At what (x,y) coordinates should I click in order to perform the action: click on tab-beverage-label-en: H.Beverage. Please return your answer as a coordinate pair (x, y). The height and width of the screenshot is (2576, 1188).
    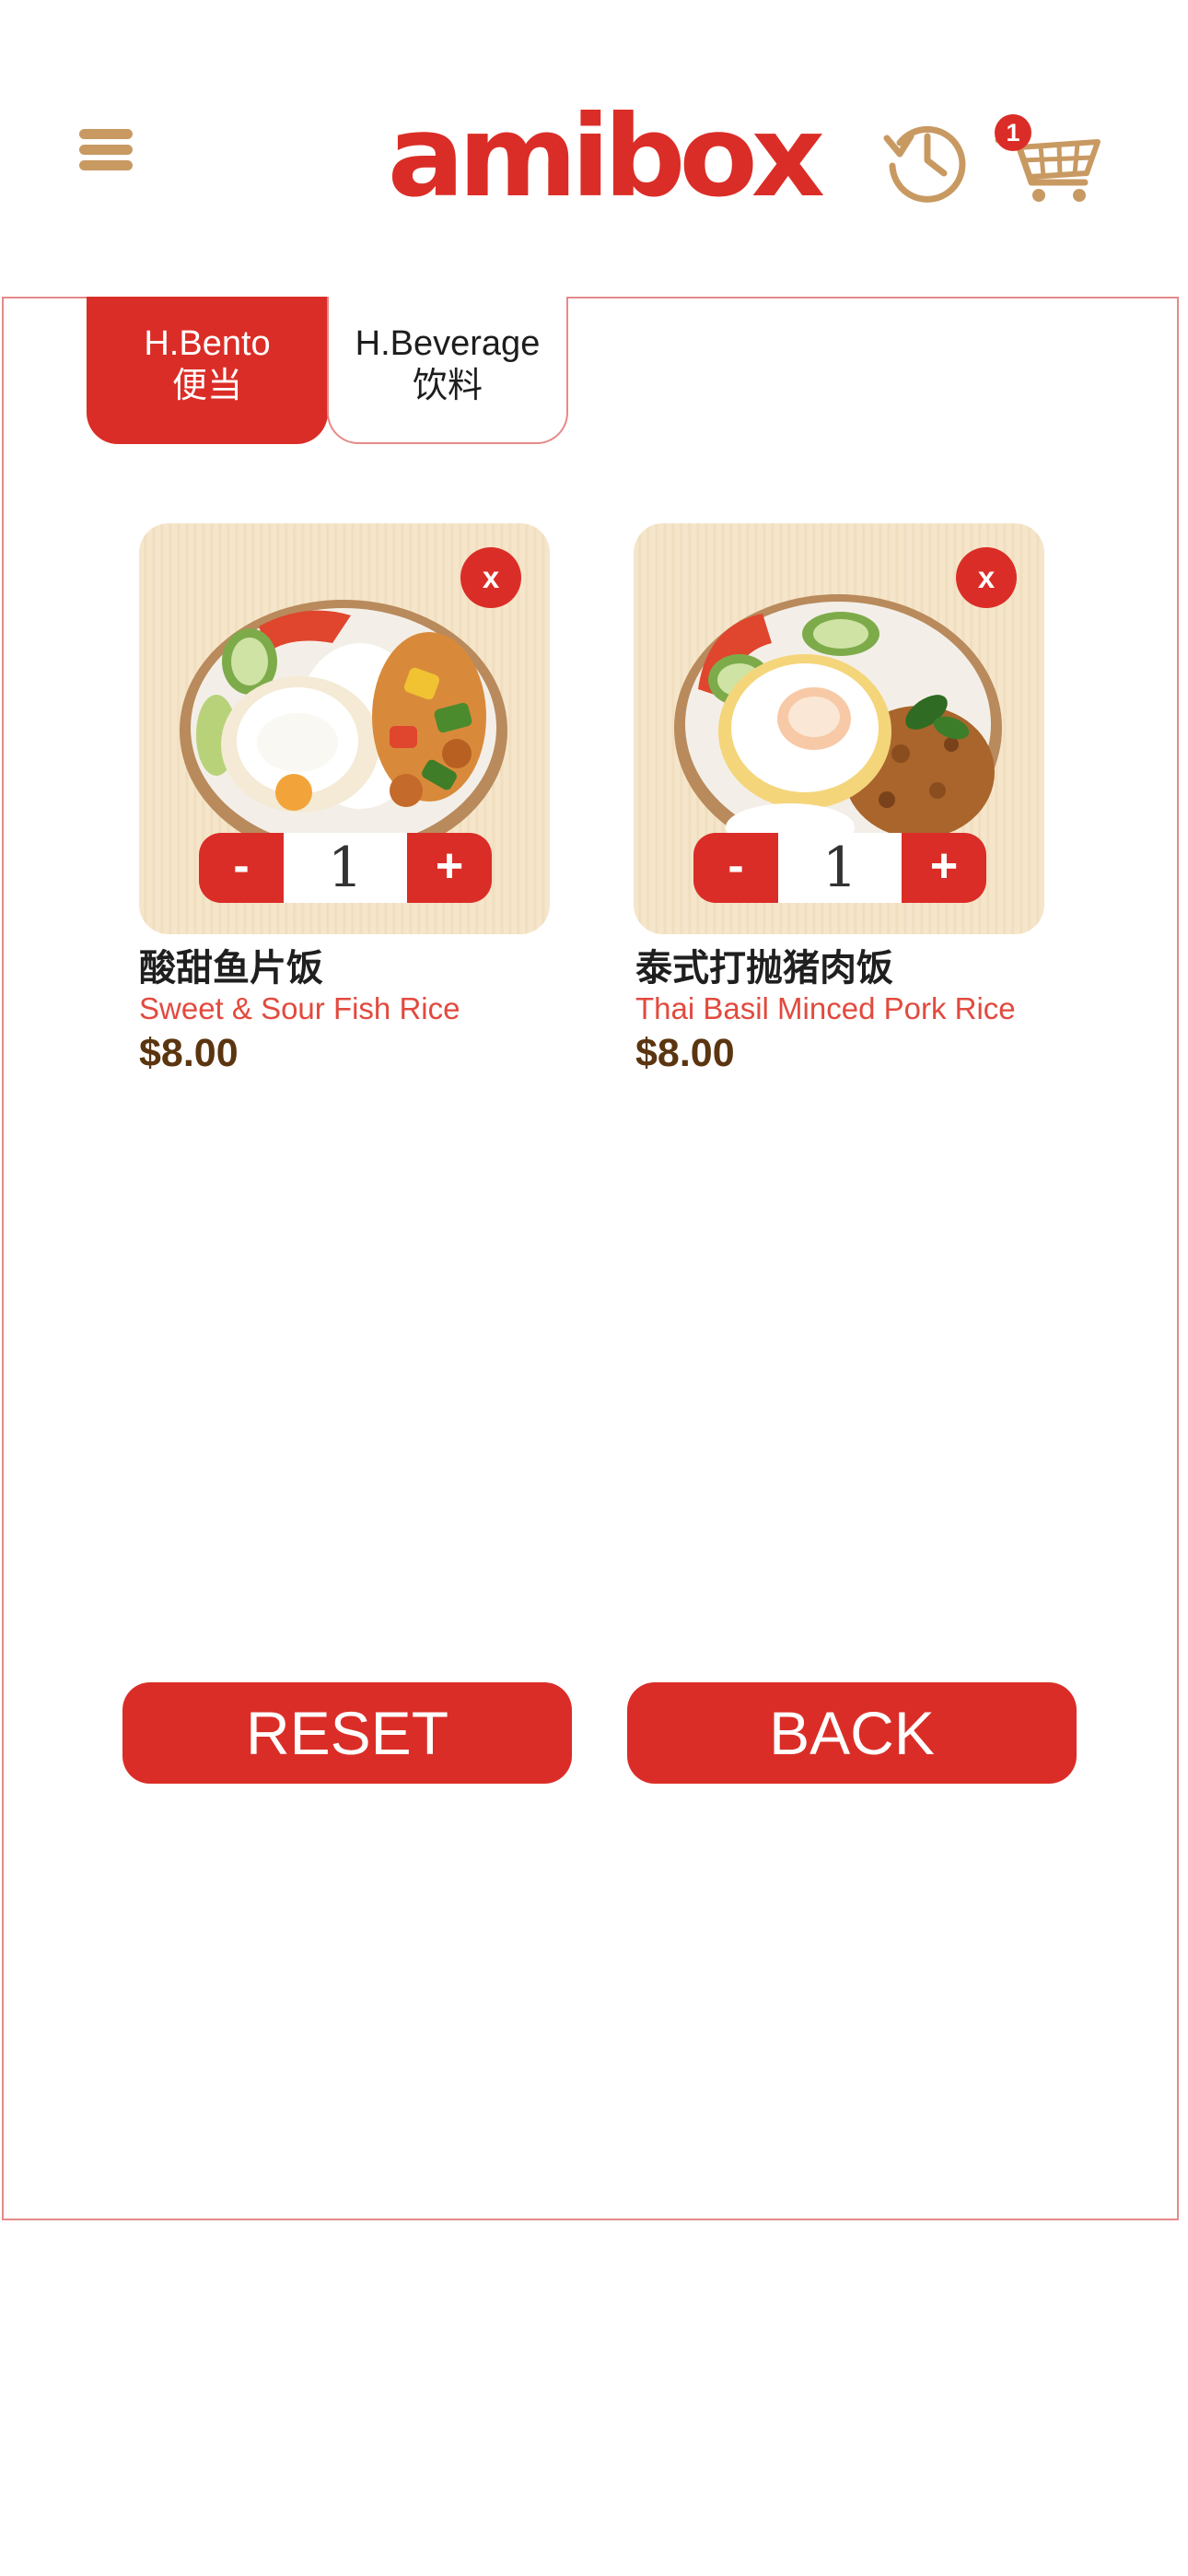
    Looking at the image, I should click on (448, 343).